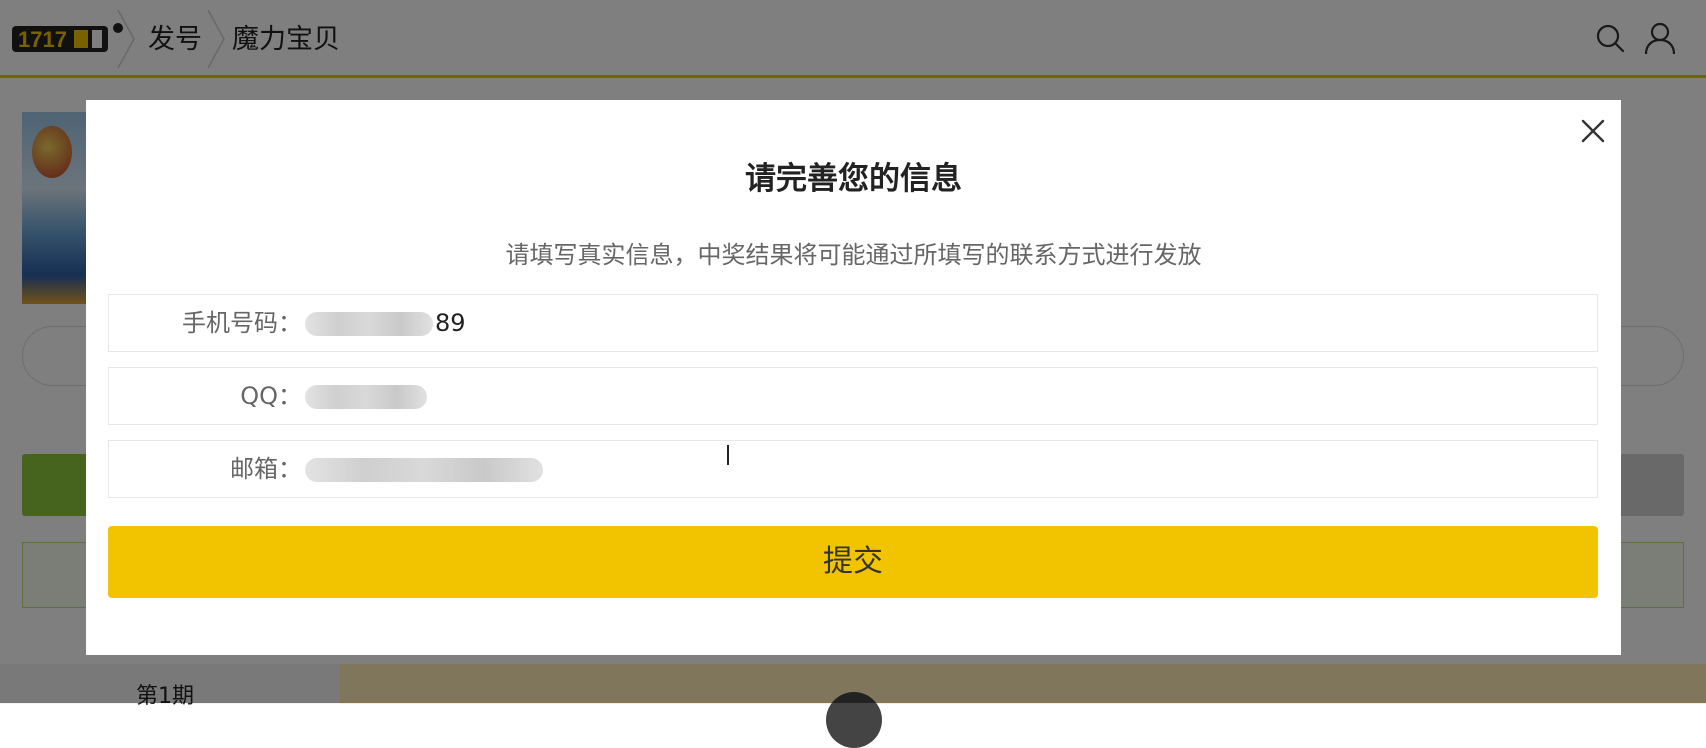 Image resolution: width=1706 pixels, height=748 pixels. Describe the element at coordinates (728, 455) in the screenshot. I see `text-cursor` at that location.